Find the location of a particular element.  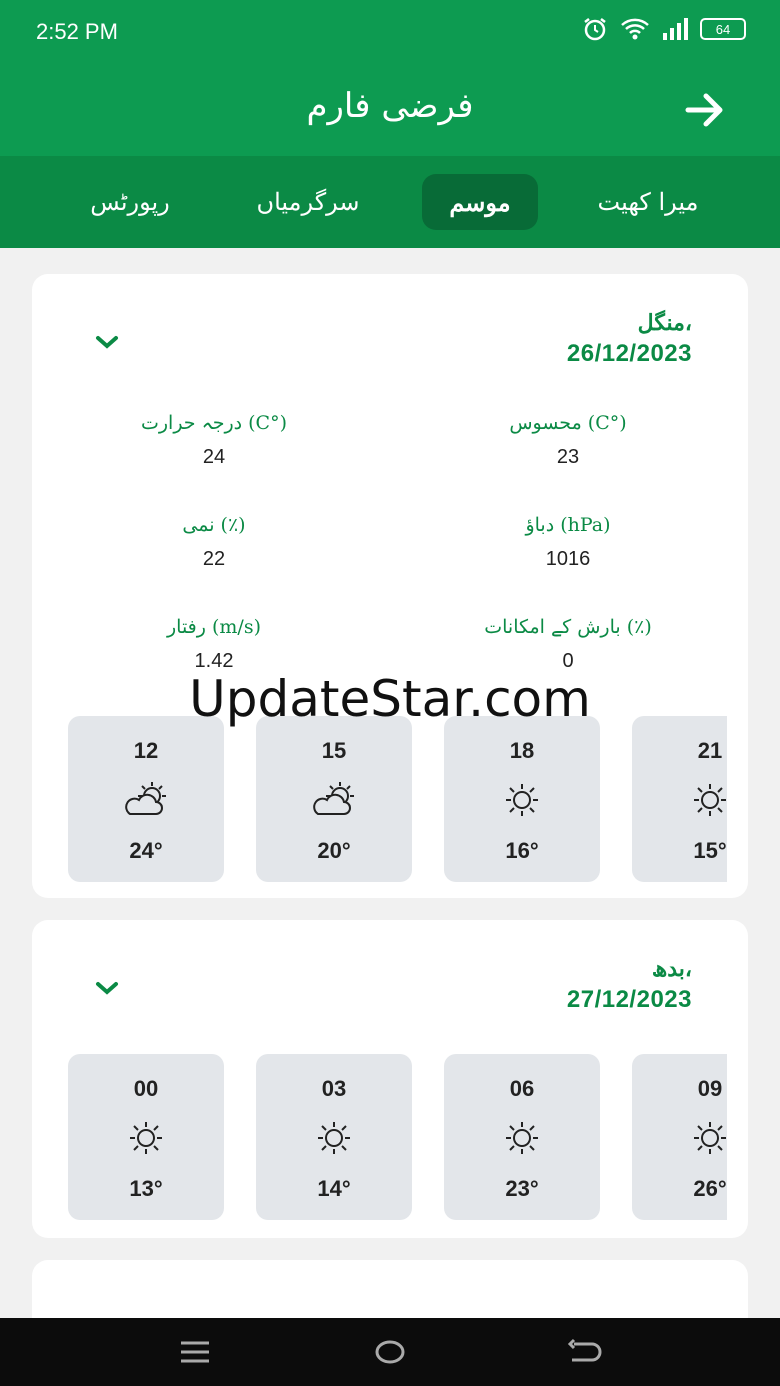

metric-value: 1.42 is located at coordinates (214, 661).